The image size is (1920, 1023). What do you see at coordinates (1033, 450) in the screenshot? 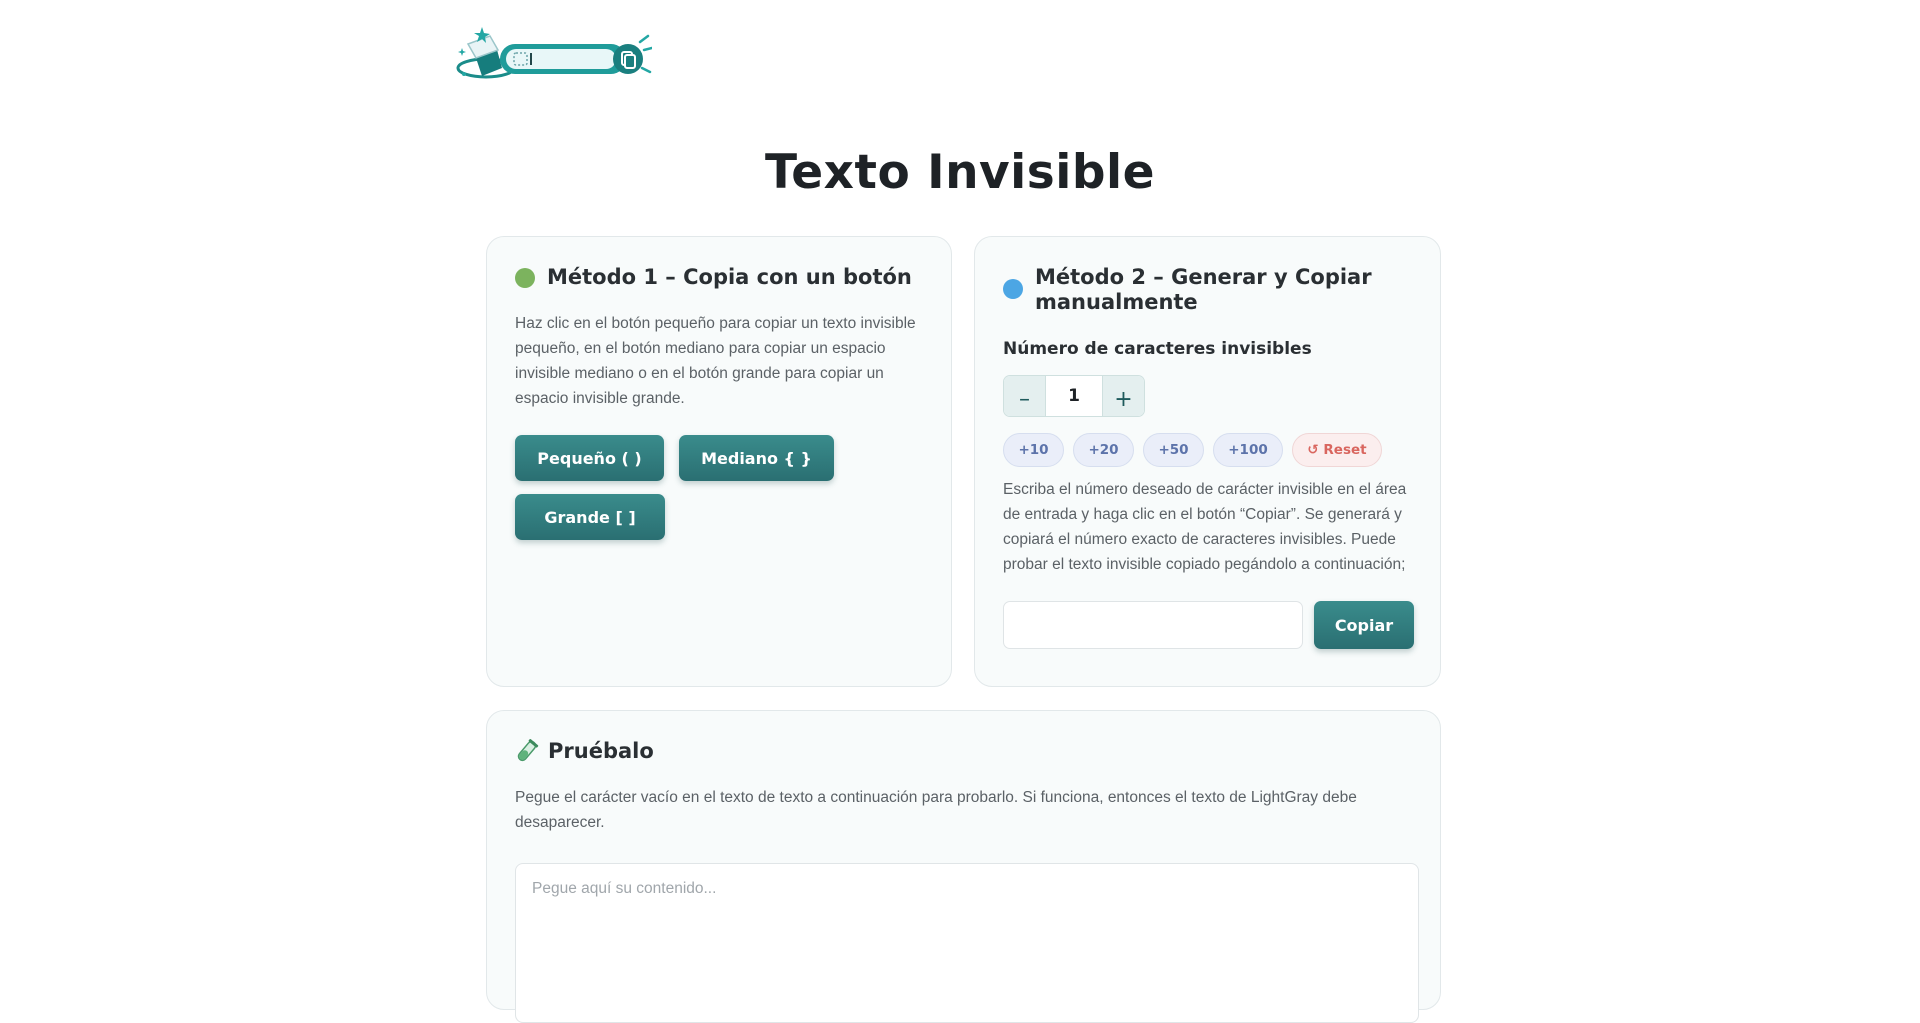
I see `preset-10-button: +10` at bounding box center [1033, 450].